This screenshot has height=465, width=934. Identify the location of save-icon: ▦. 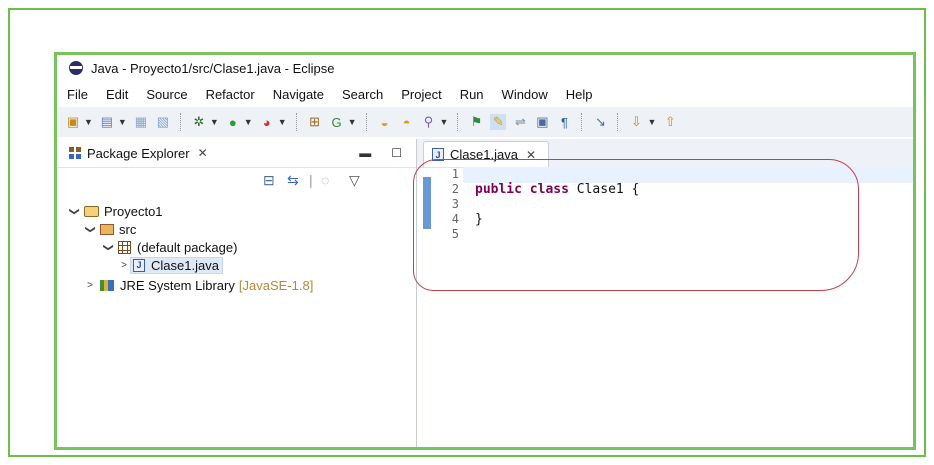
(141, 122).